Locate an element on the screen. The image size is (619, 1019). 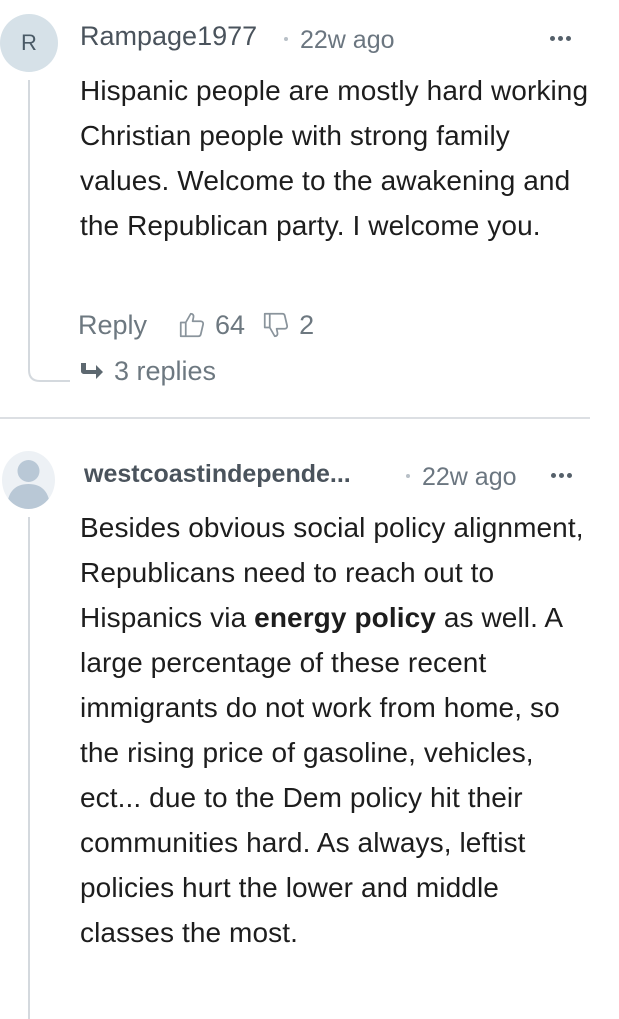
upvote-button: 64 is located at coordinates (211, 325).